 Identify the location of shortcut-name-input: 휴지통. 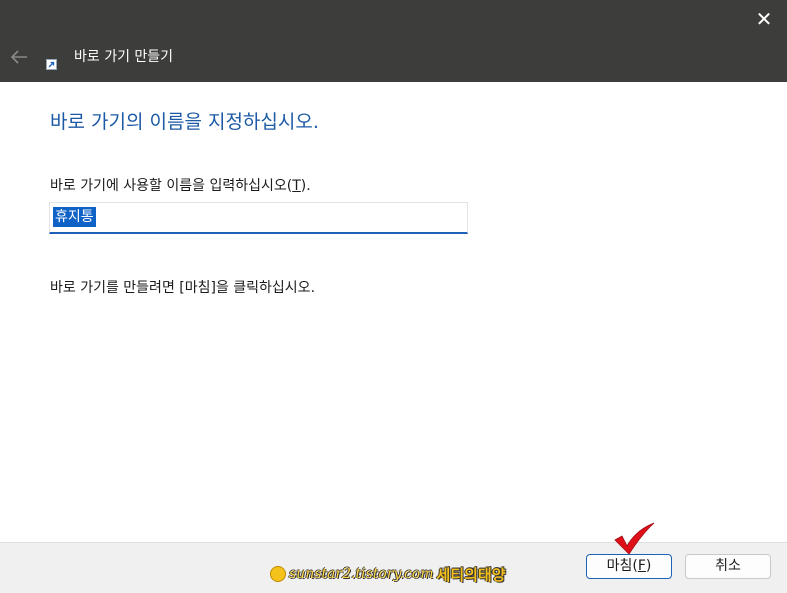
(258, 218).